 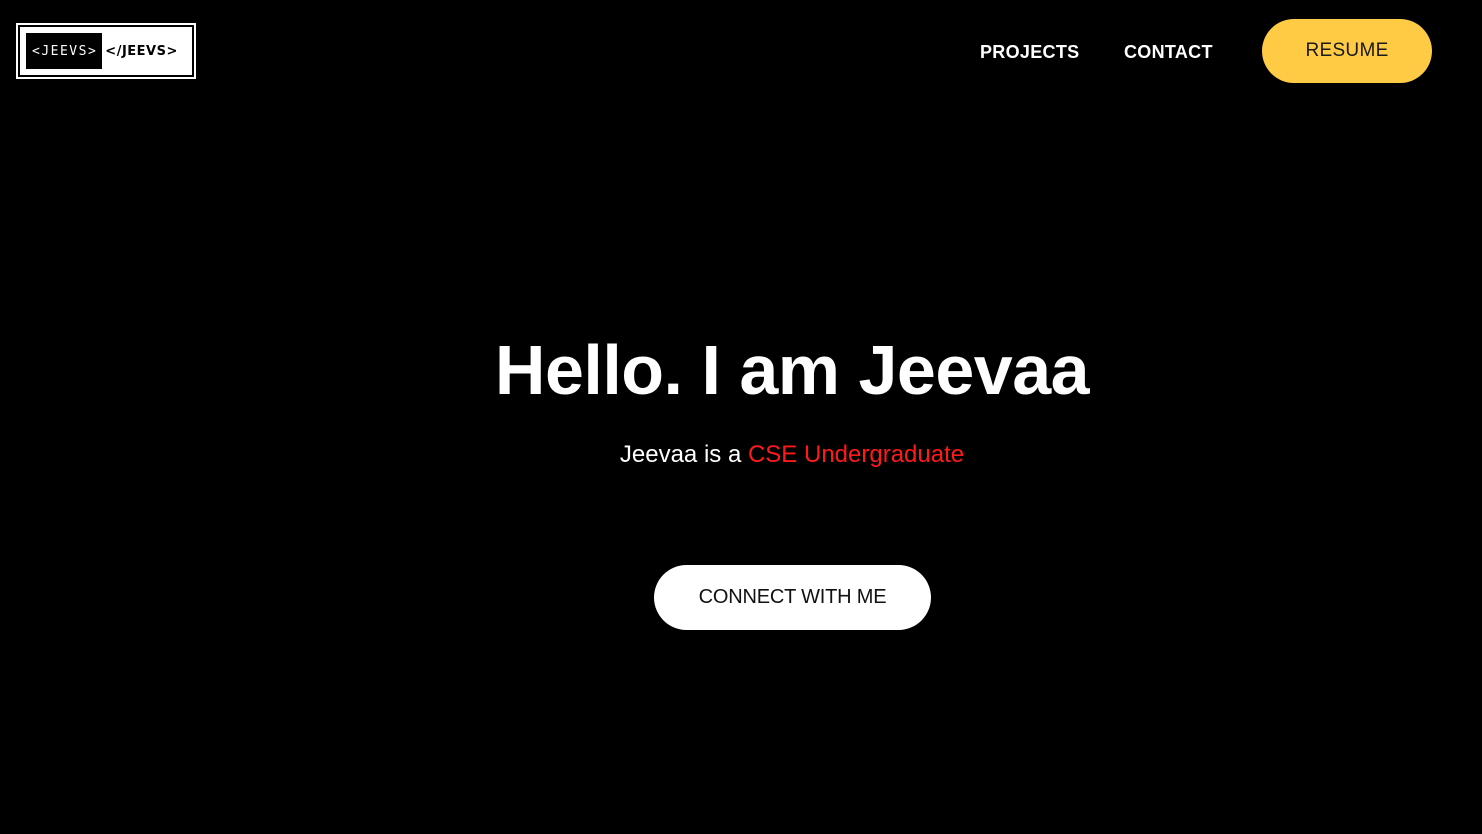 What do you see at coordinates (1347, 51) in the screenshot?
I see `resume-button: RESUME` at bounding box center [1347, 51].